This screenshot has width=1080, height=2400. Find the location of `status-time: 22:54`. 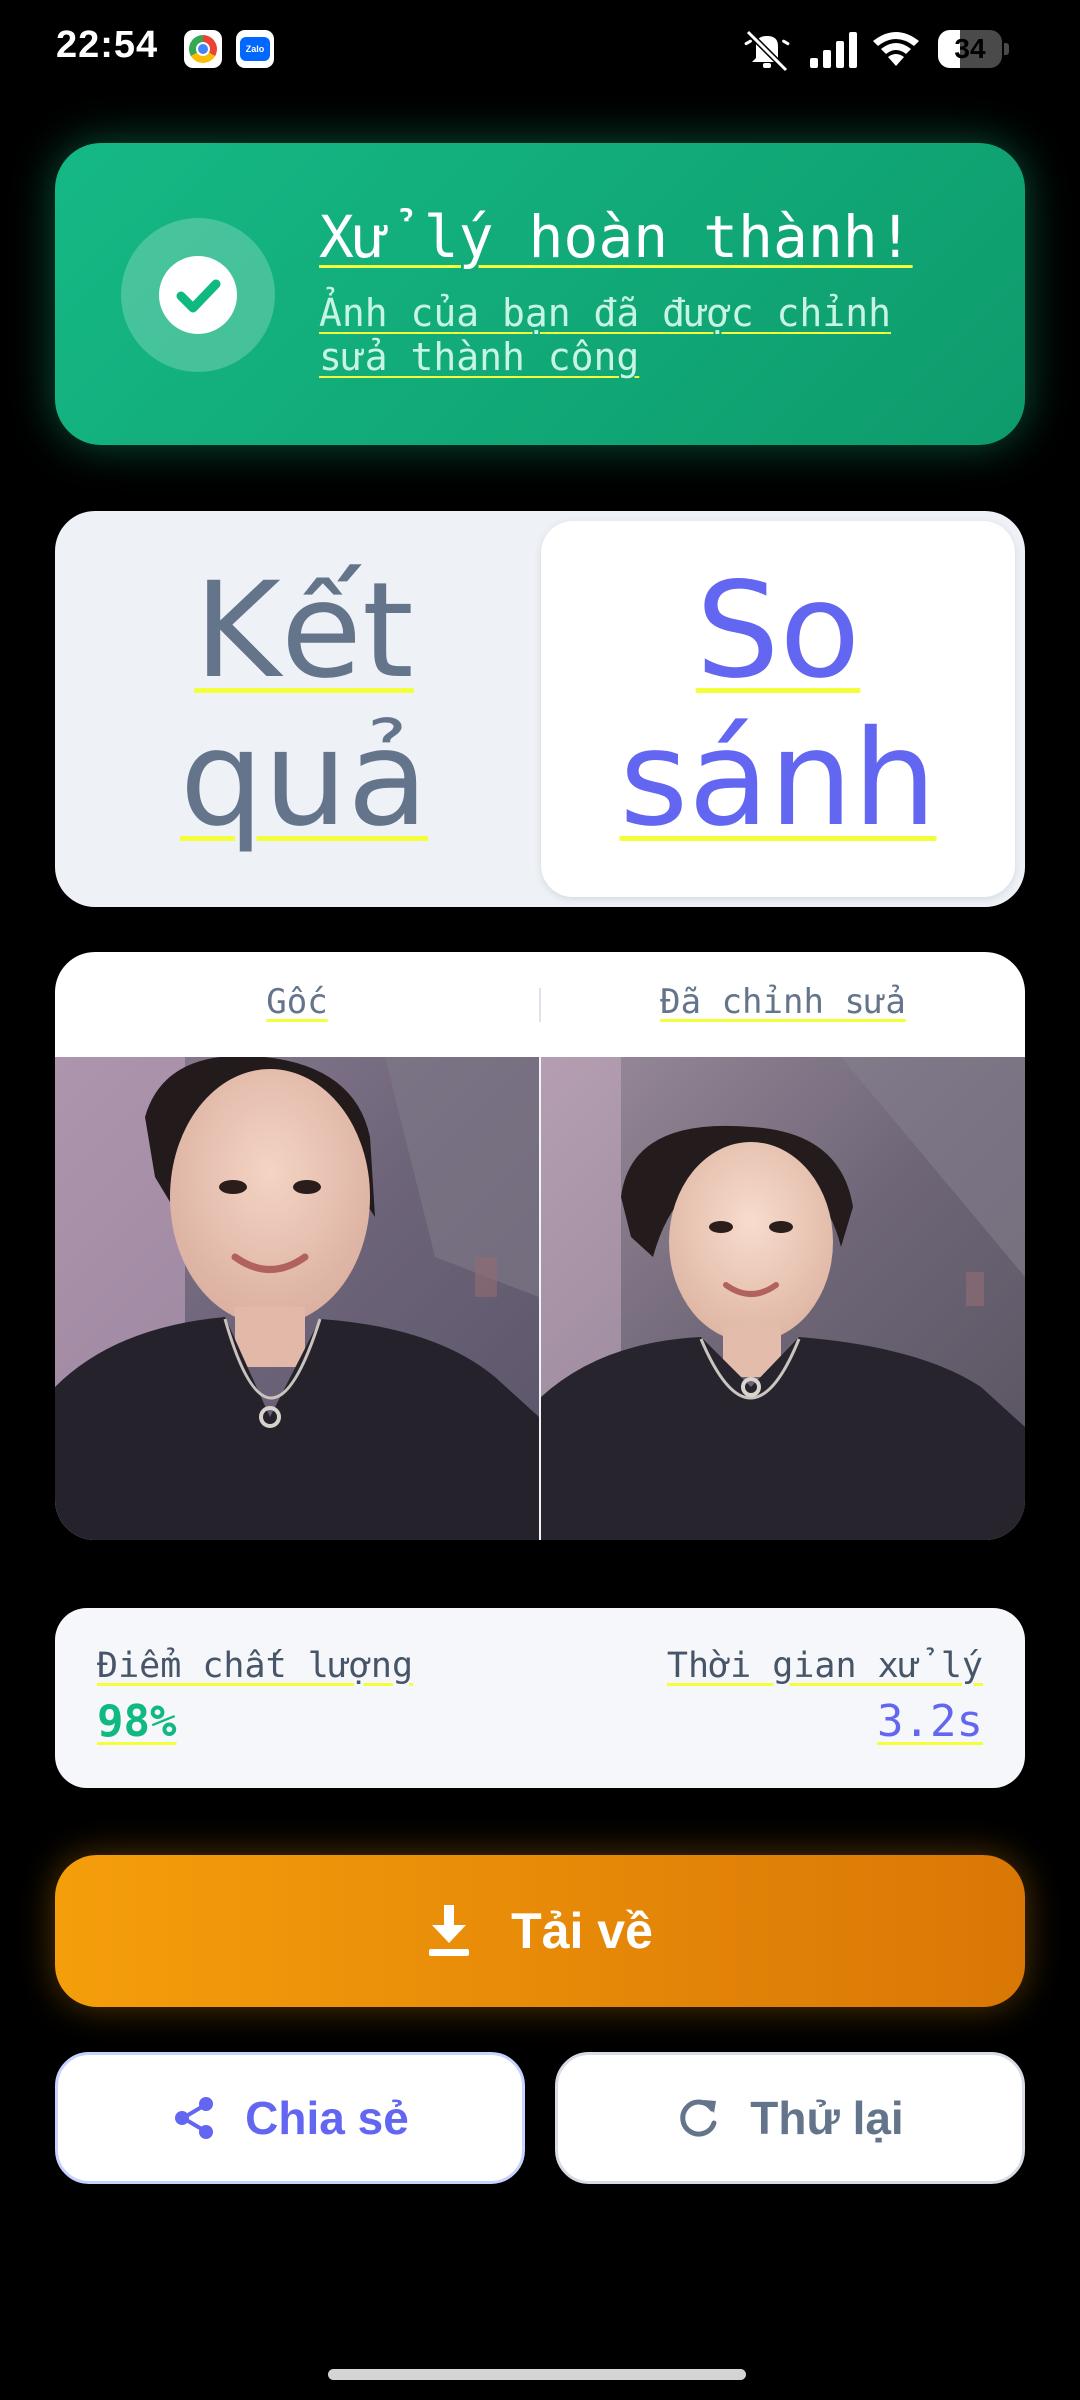

status-time: 22:54 is located at coordinates (107, 45).